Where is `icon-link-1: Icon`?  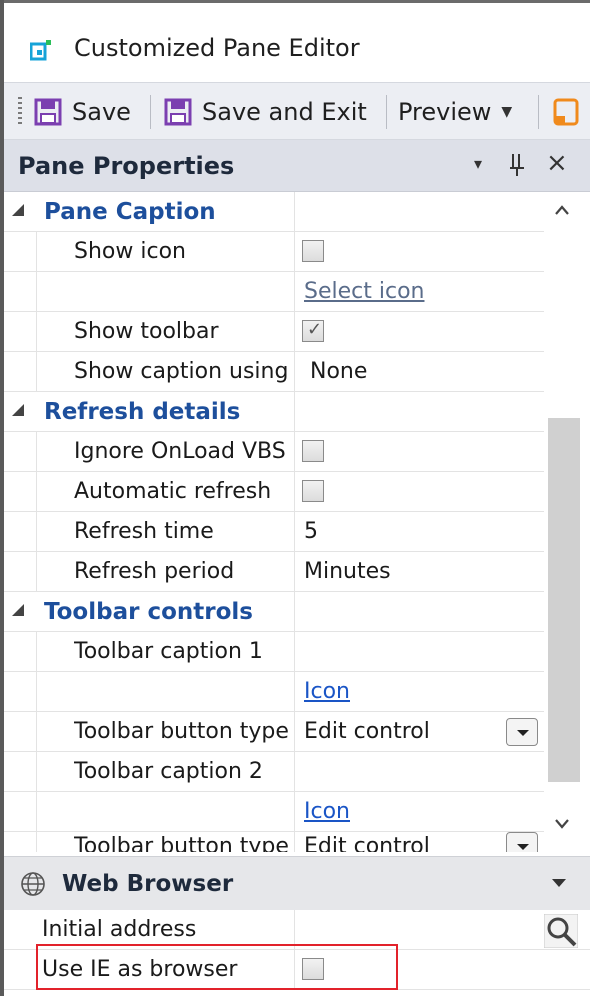 icon-link-1: Icon is located at coordinates (327, 691).